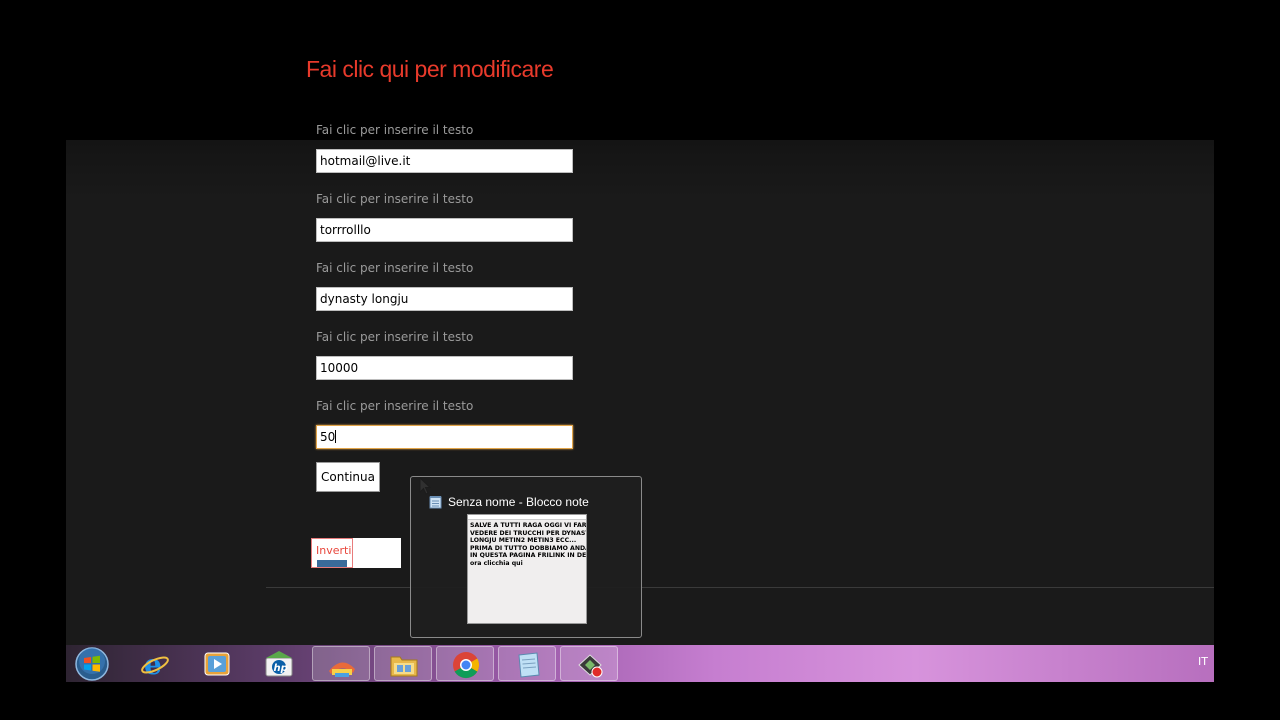  Describe the element at coordinates (444, 299) in the screenshot. I see `game-field: dynasty longju` at that location.